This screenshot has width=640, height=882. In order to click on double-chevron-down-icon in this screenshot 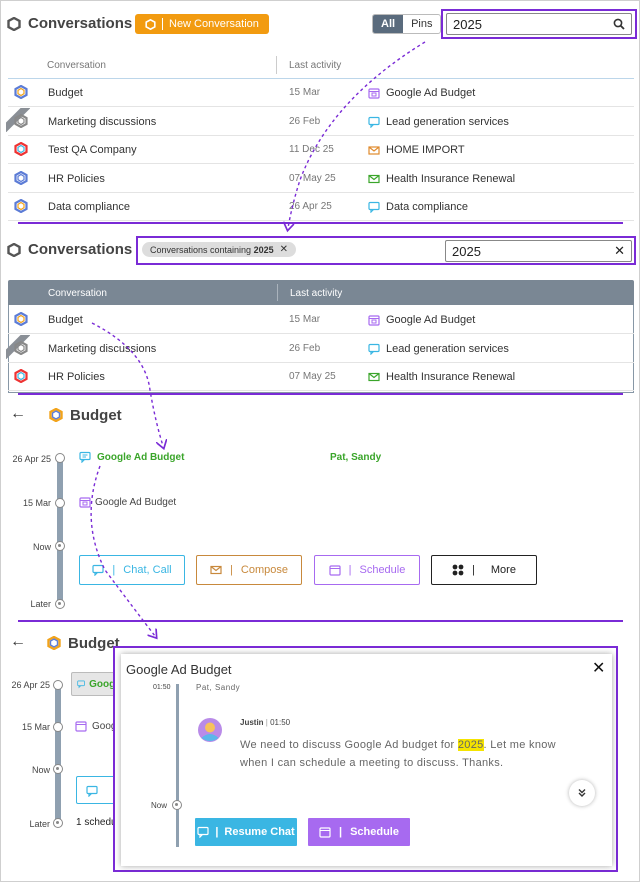, I will do `click(582, 793)`.